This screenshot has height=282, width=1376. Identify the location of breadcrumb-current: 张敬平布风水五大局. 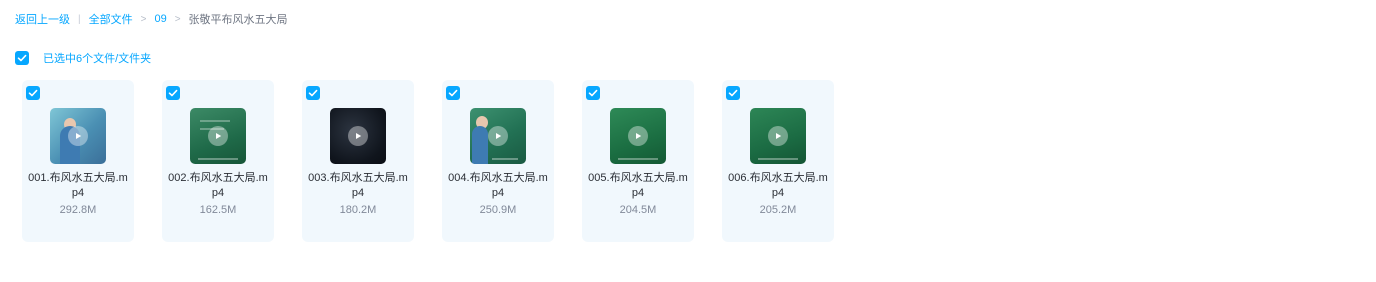
(238, 20).